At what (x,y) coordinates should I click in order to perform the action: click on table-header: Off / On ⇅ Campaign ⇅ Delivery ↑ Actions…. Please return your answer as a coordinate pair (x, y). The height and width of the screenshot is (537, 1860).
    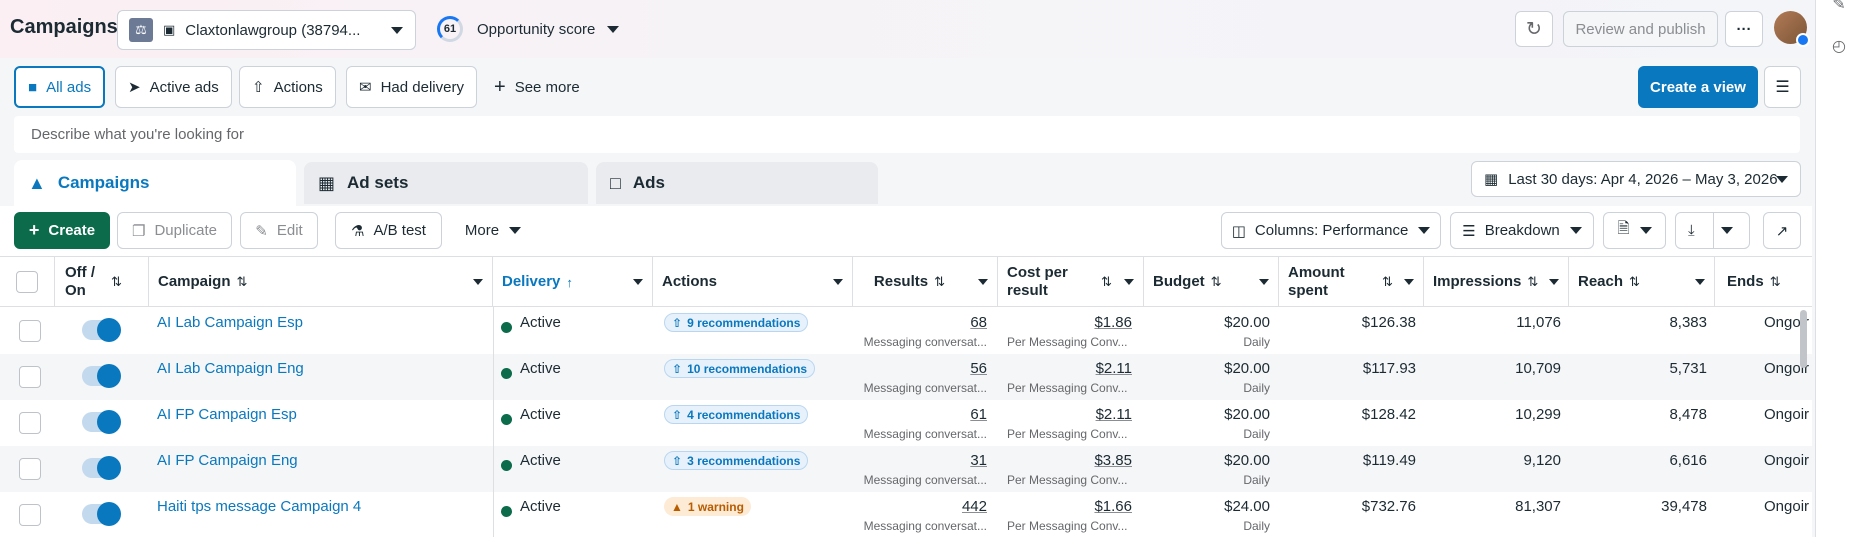
    Looking at the image, I should click on (906, 282).